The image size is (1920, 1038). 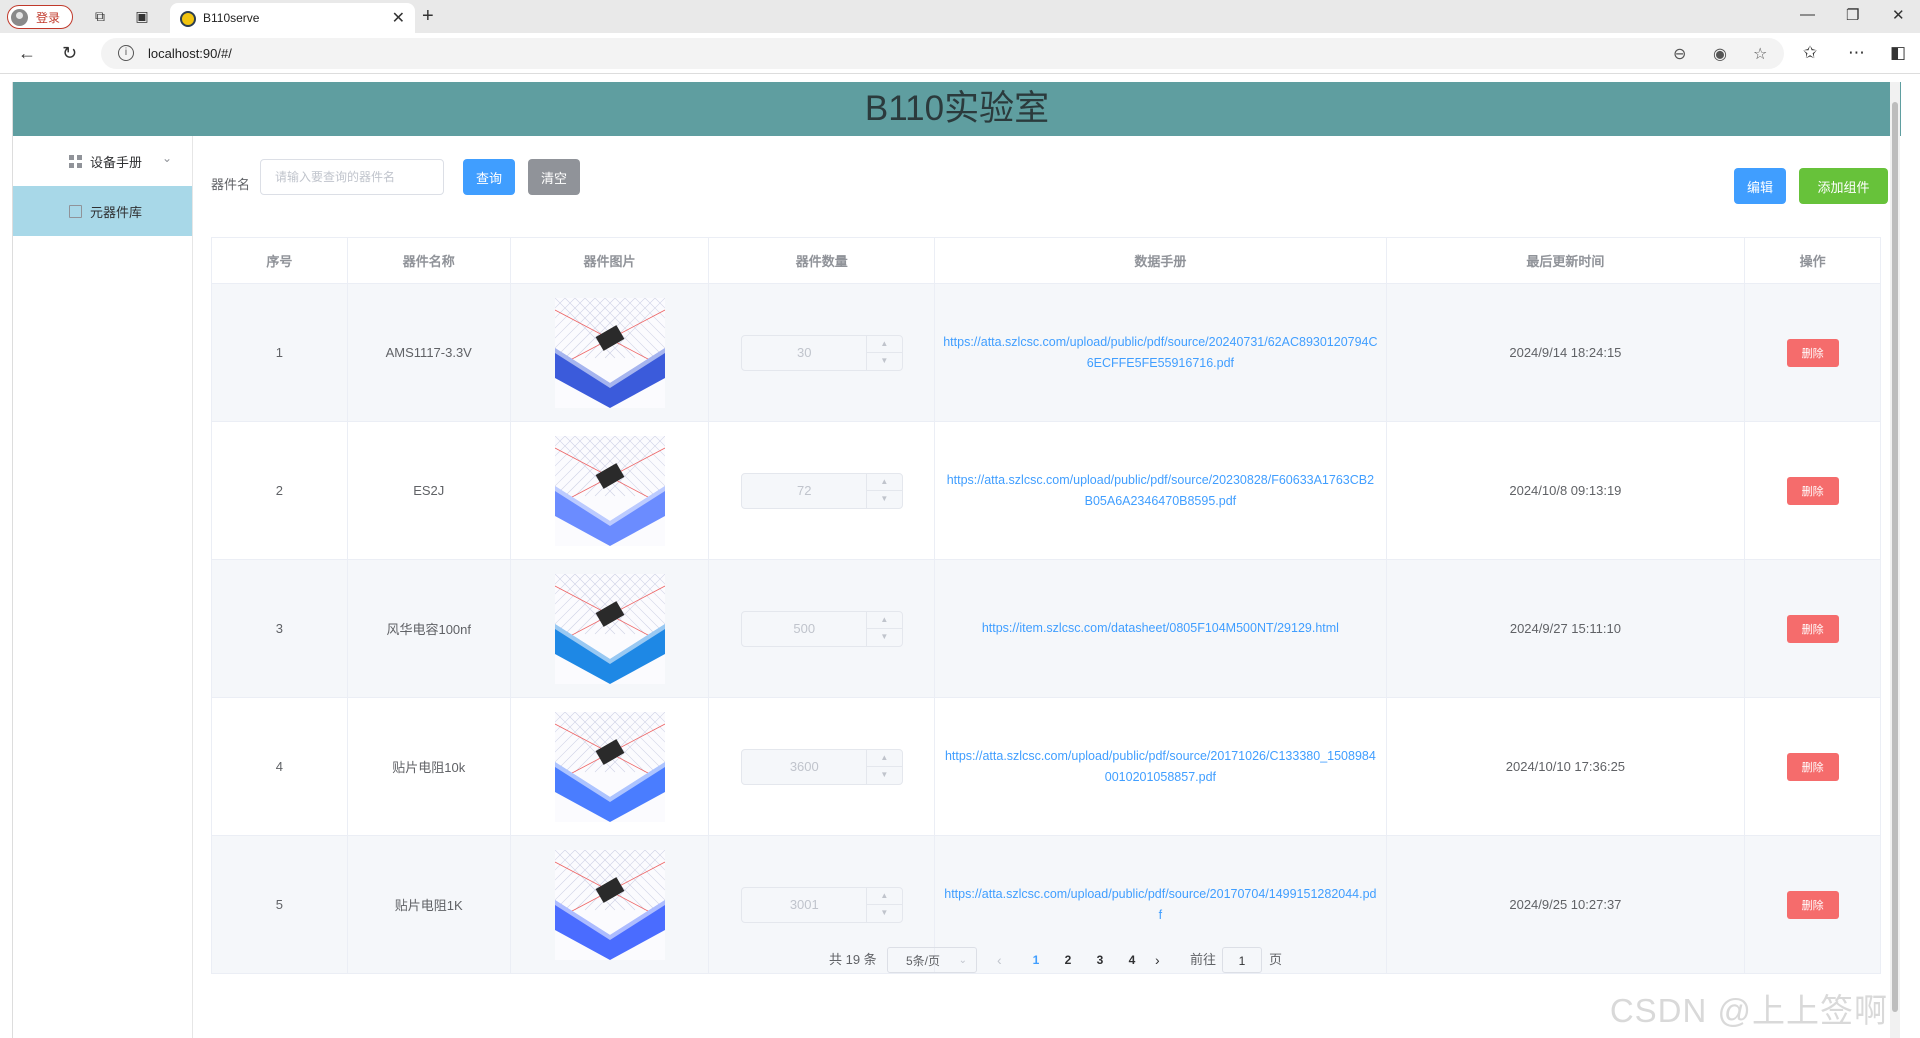 What do you see at coordinates (1807, 14) in the screenshot?
I see `minimize-icon: —` at bounding box center [1807, 14].